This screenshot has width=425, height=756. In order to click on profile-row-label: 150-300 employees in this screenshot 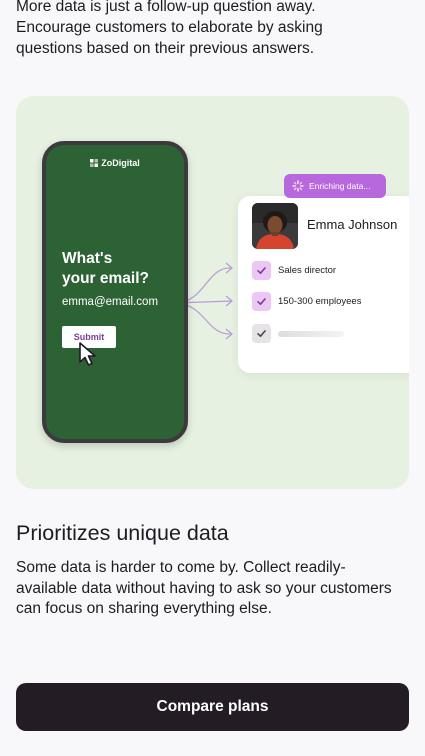, I will do `click(320, 301)`.